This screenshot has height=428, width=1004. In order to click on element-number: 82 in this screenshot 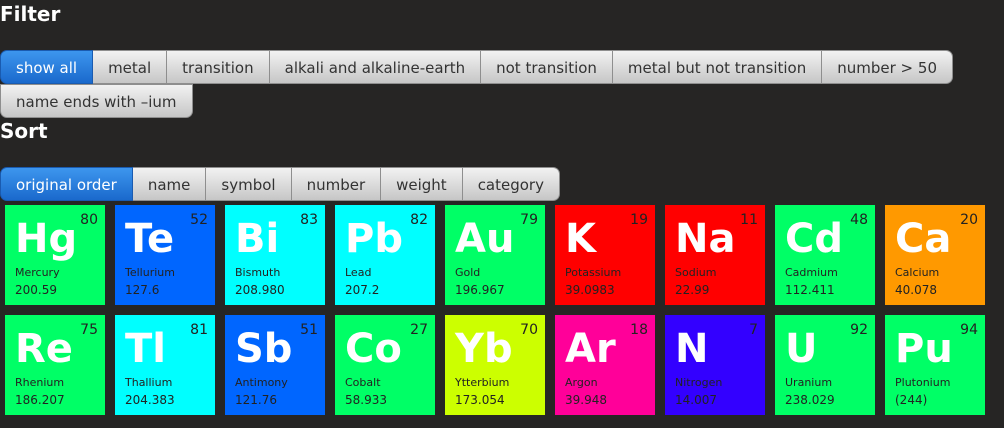, I will do `click(419, 220)`.